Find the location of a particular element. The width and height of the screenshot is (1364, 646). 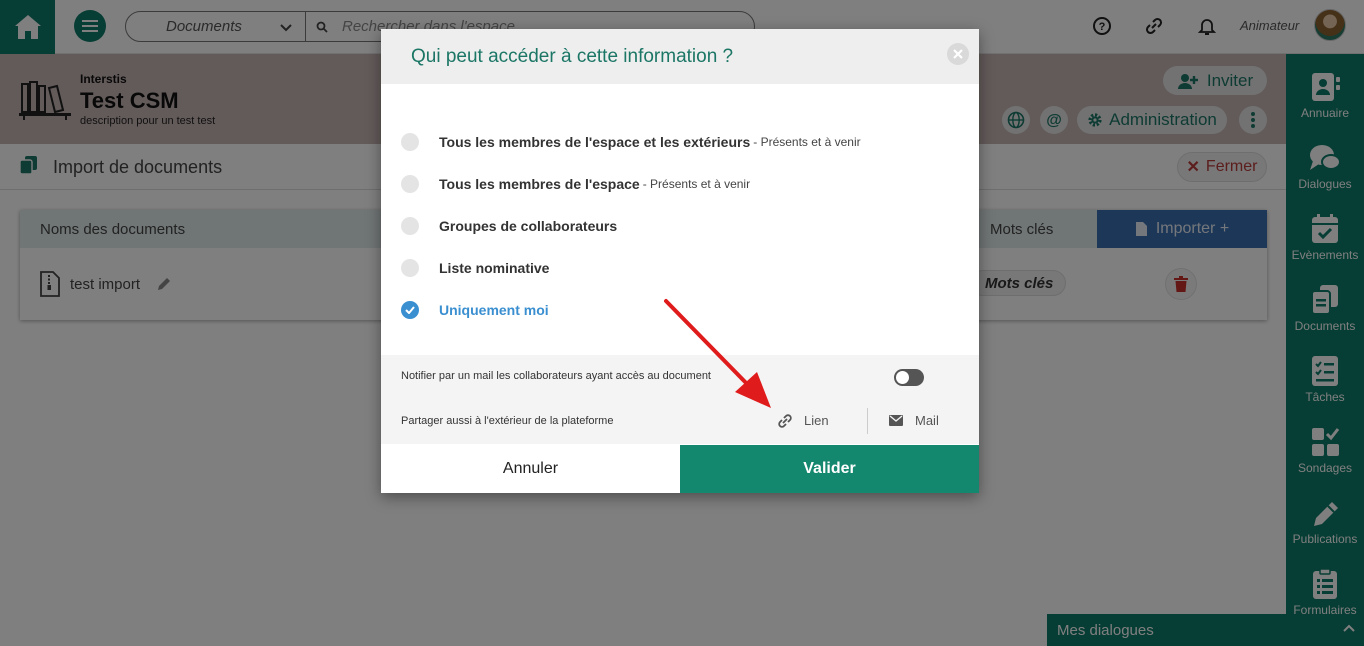

divider is located at coordinates (867, 421).